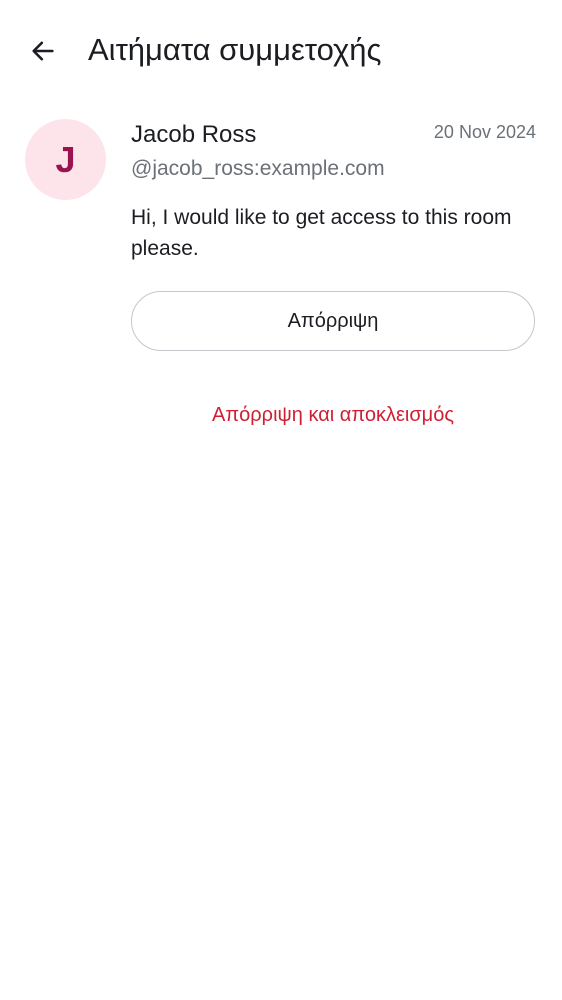  Describe the element at coordinates (258, 168) in the screenshot. I see `requester-user-id: @jacob_ross:example.com` at that location.